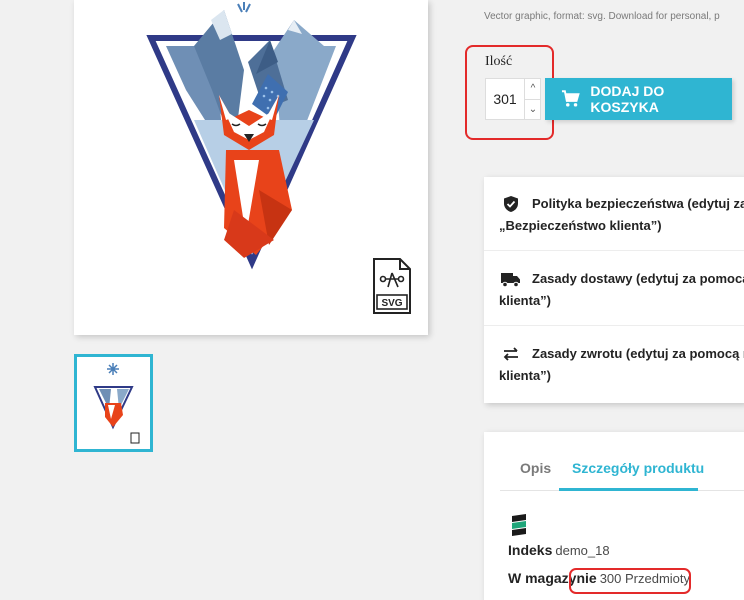 This screenshot has height=600, width=744. What do you see at coordinates (525, 375) in the screenshot?
I see `reassurance-returns-line2: klienta”)` at bounding box center [525, 375].